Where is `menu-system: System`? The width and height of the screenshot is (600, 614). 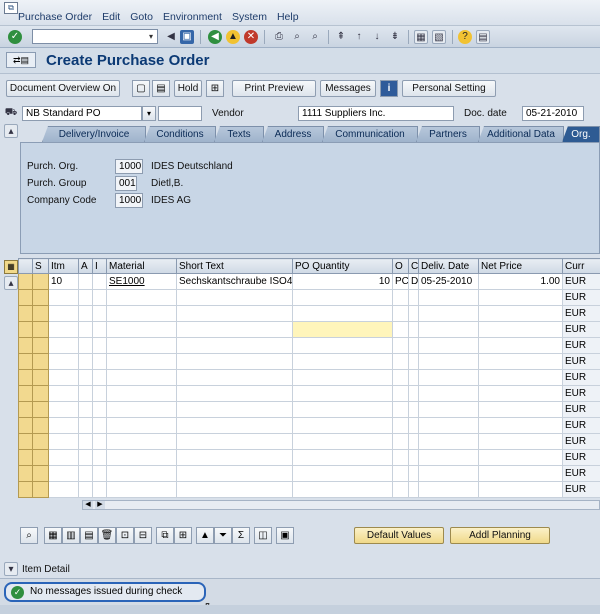 menu-system: System is located at coordinates (249, 17).